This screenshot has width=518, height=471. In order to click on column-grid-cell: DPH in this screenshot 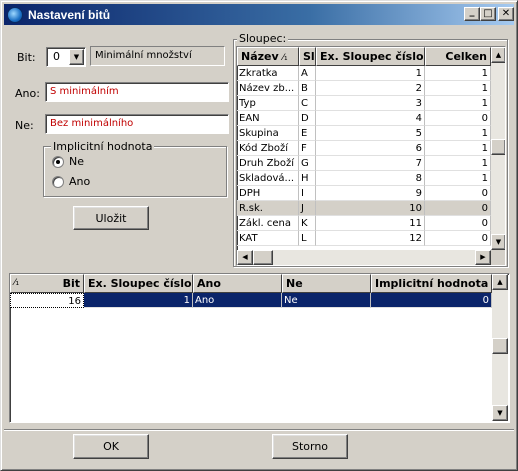, I will do `click(268, 193)`.